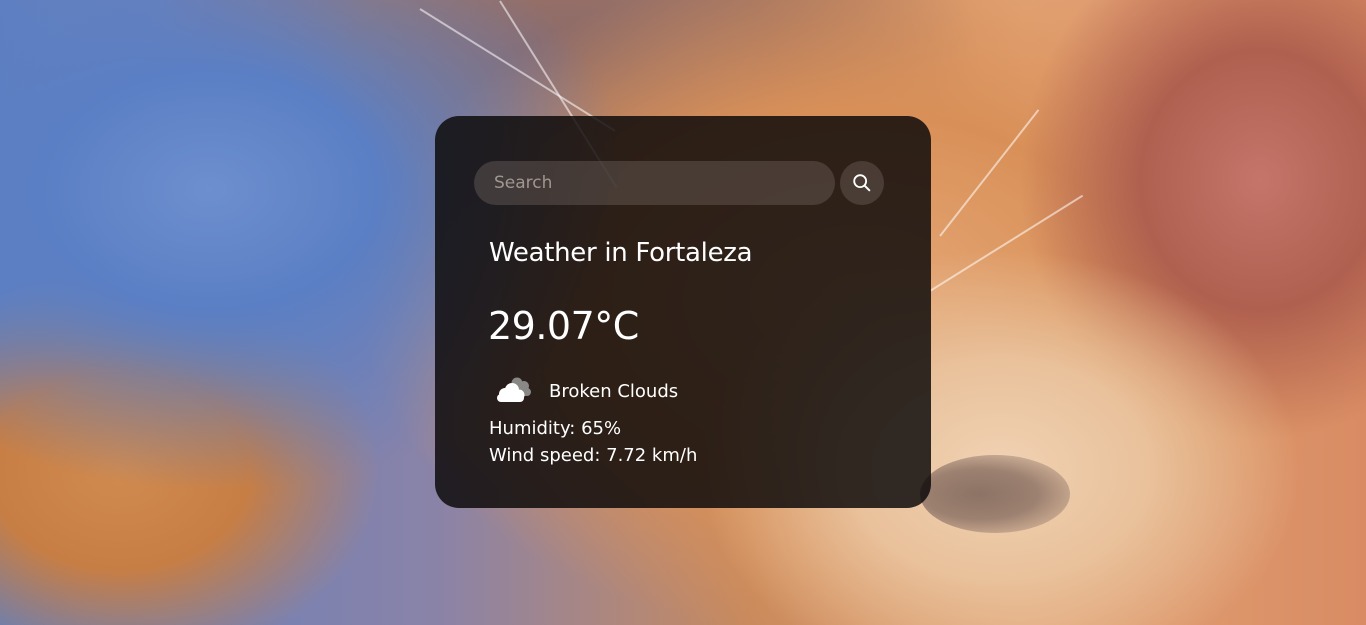 The height and width of the screenshot is (625, 1366). I want to click on weather-description: Broken Clouds, so click(614, 391).